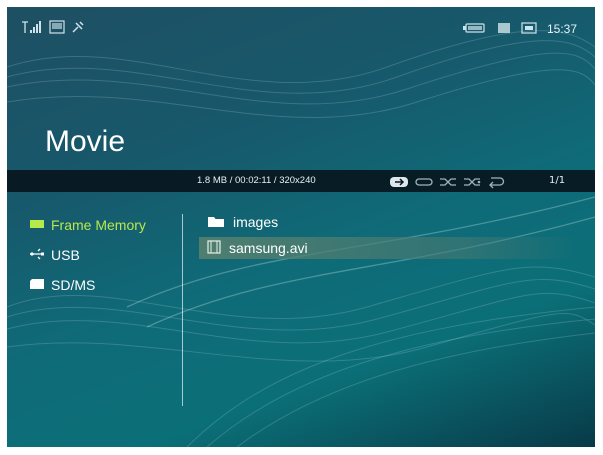  I want to click on status-left-icons, so click(53, 28).